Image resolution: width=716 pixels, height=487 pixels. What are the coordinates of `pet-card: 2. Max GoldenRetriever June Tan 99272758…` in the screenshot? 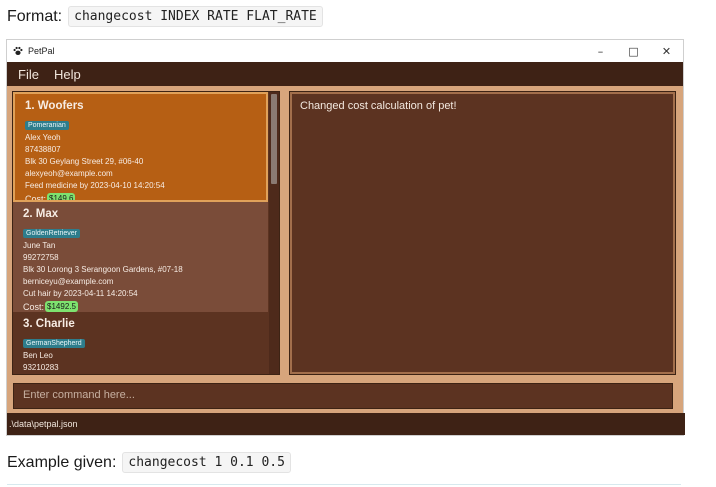 It's located at (140, 257).